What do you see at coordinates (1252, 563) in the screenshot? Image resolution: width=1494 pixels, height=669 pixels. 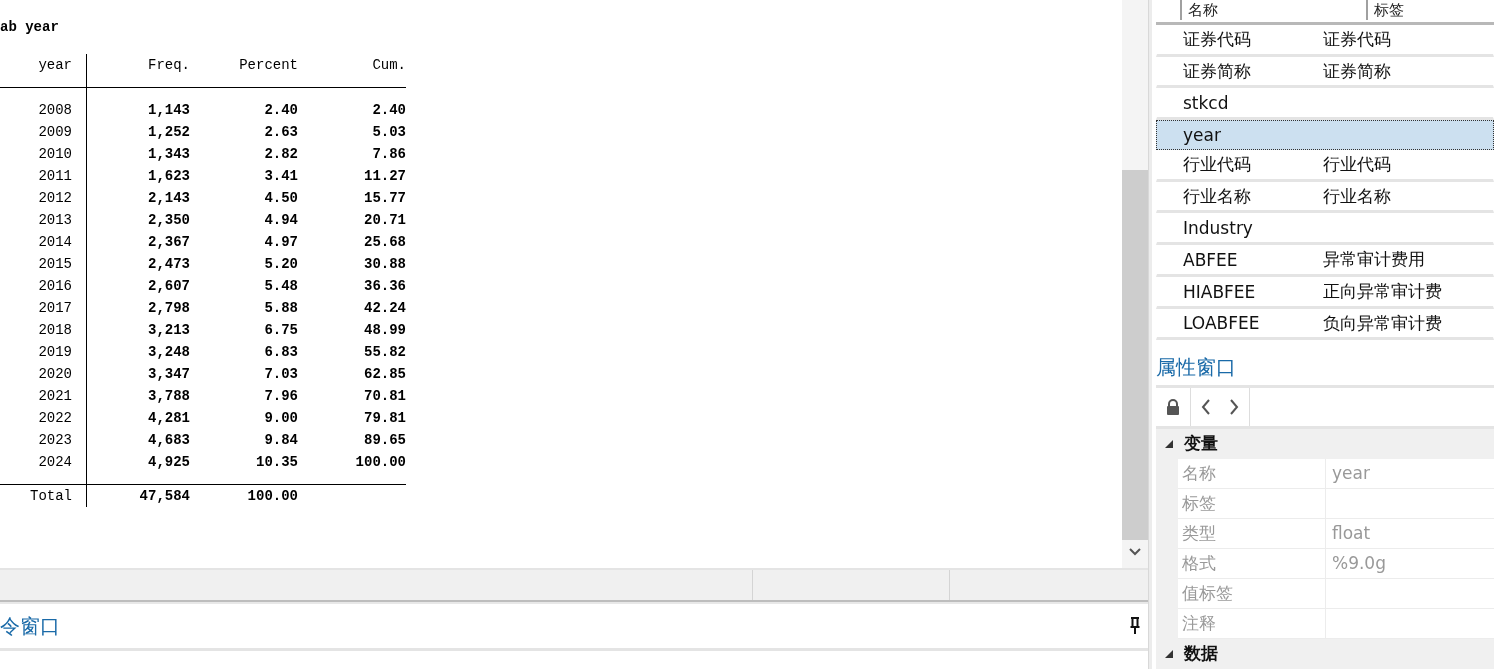 I see `property-name: 格式` at bounding box center [1252, 563].